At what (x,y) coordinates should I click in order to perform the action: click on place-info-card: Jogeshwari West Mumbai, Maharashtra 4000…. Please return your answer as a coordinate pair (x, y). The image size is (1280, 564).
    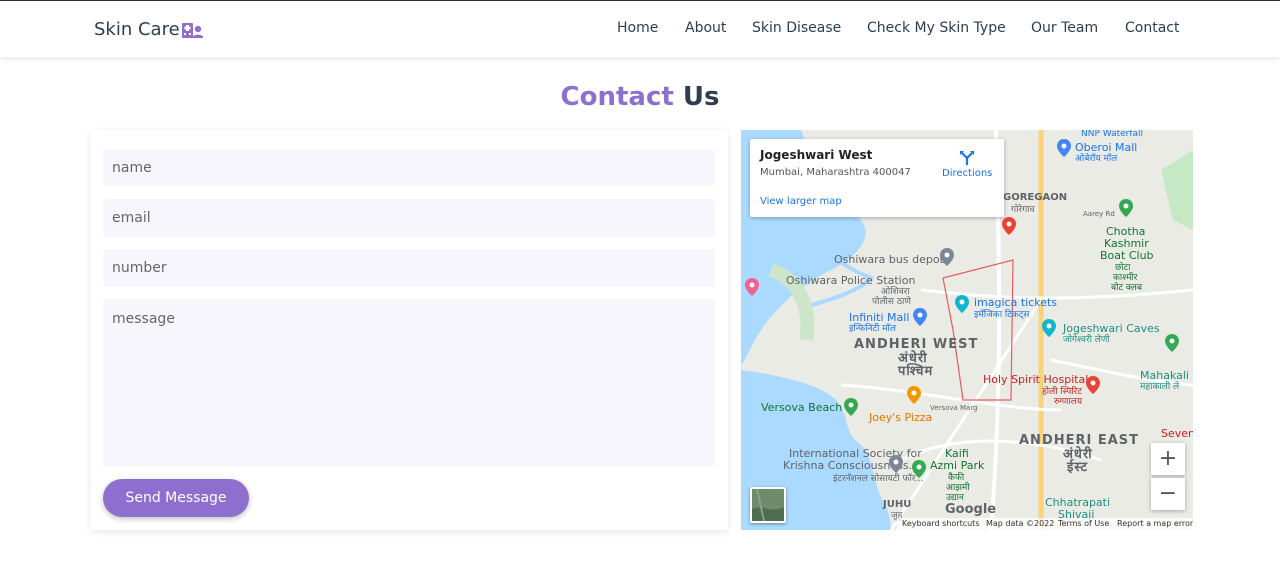
    Looking at the image, I should click on (877, 178).